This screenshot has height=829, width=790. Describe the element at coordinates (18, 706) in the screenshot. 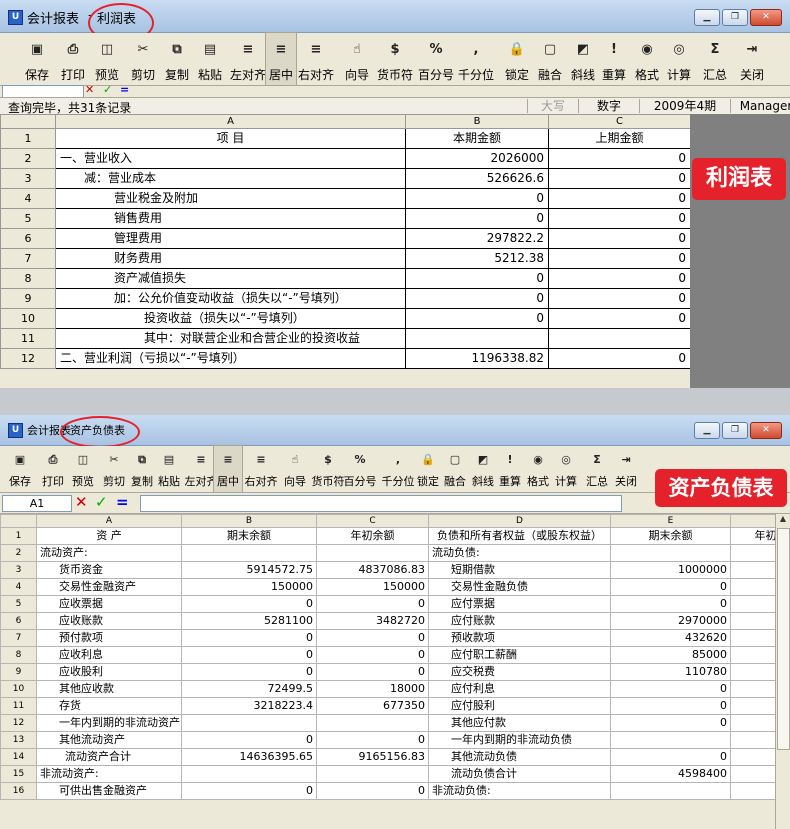

I see `row-number: 11` at that location.